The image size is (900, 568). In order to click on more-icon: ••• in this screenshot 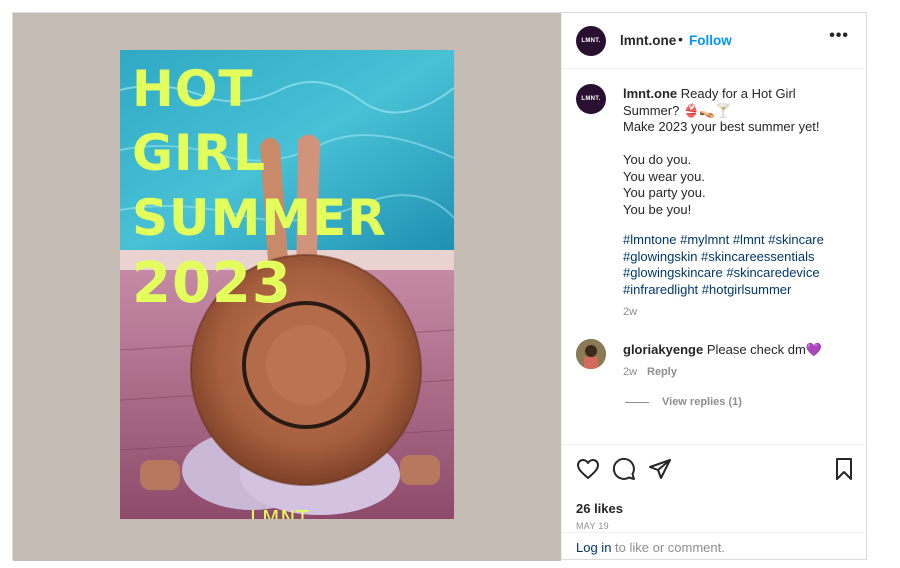, I will do `click(839, 36)`.